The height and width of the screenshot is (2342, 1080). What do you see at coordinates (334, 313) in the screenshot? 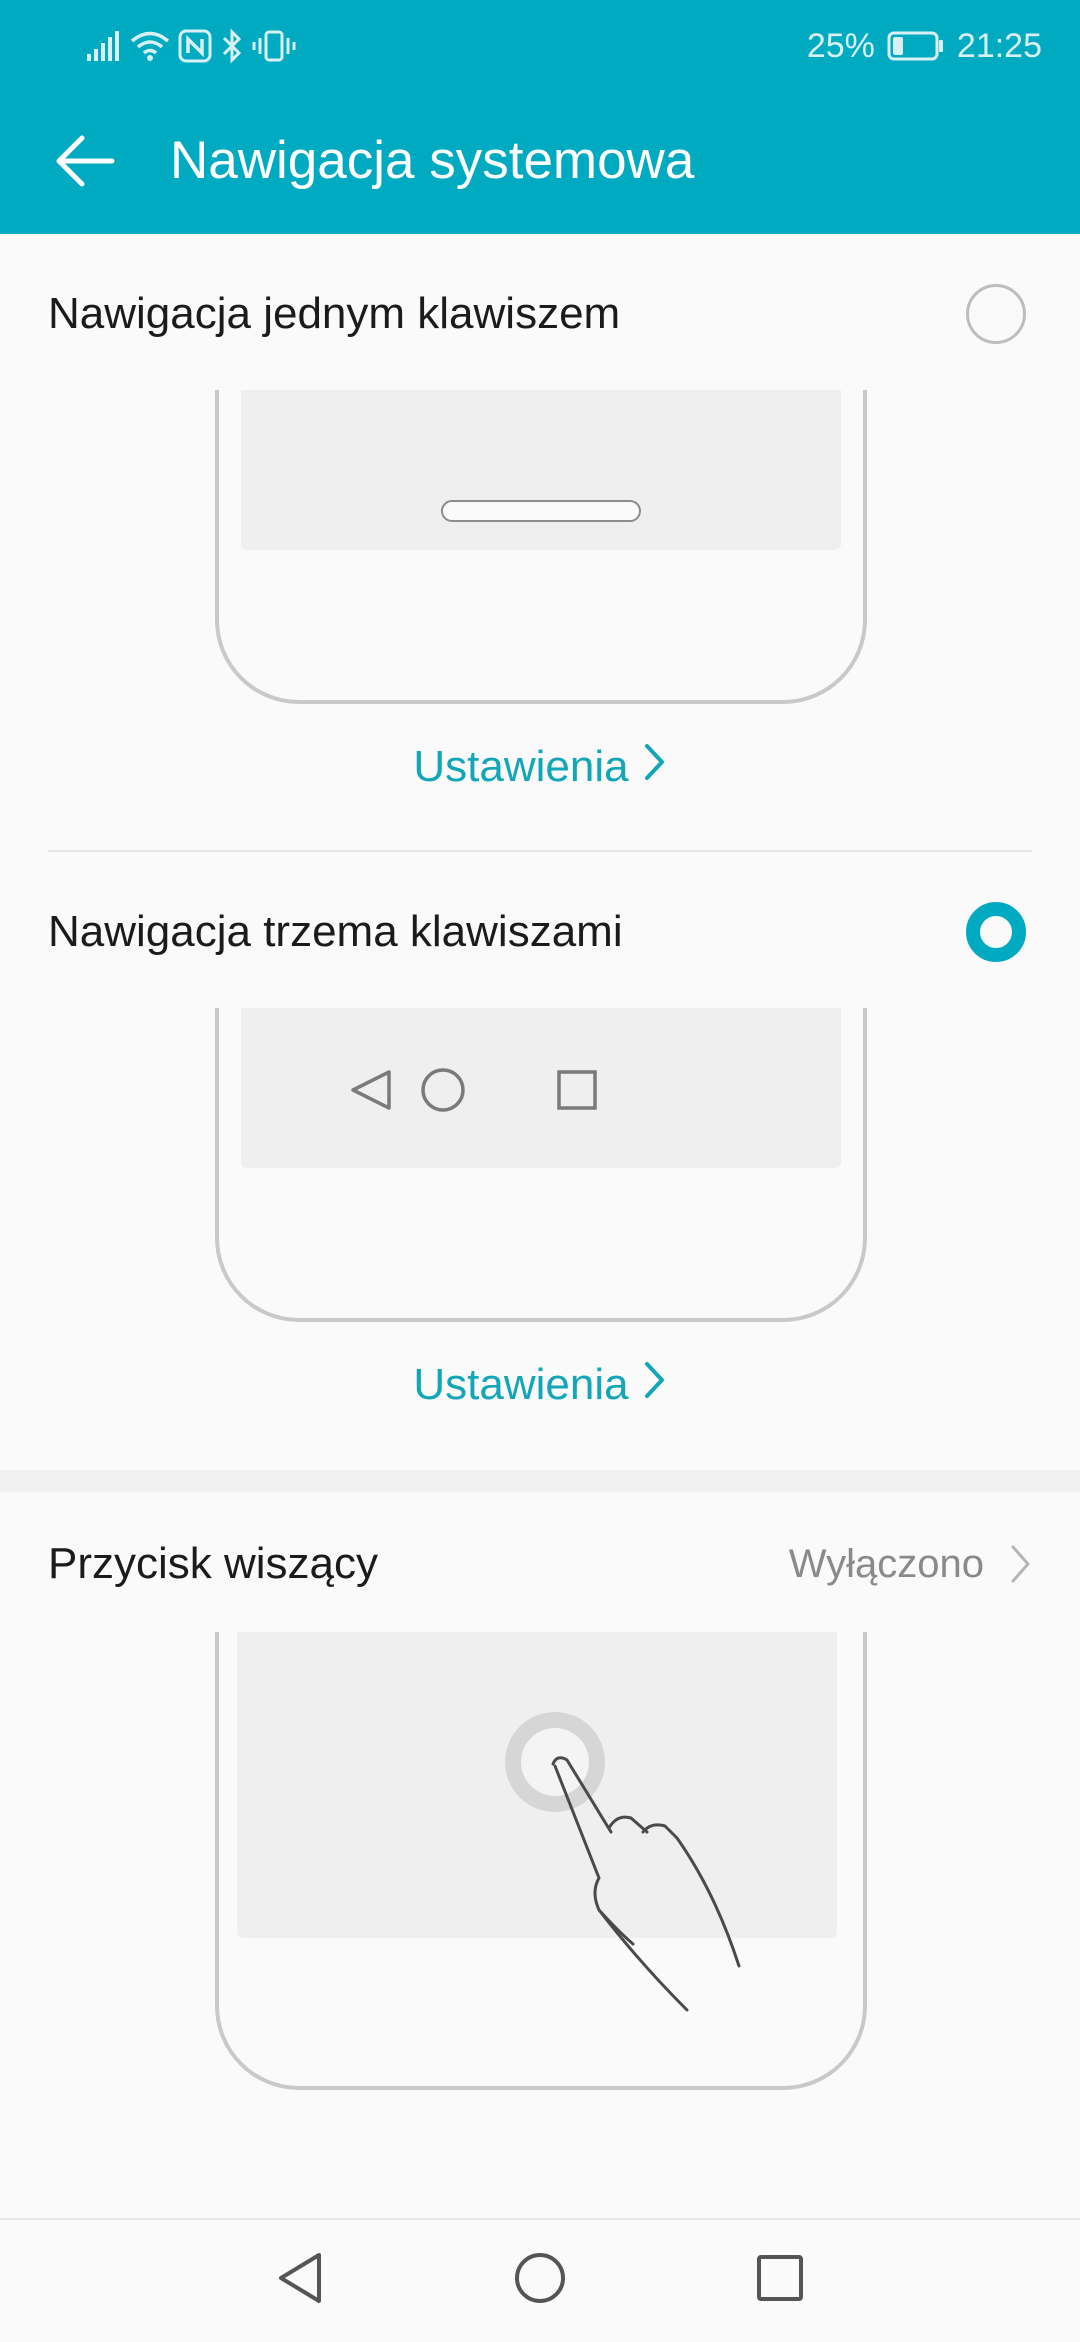
I see `option-single-key-label: Nawigacja jednym klawiszem` at bounding box center [334, 313].